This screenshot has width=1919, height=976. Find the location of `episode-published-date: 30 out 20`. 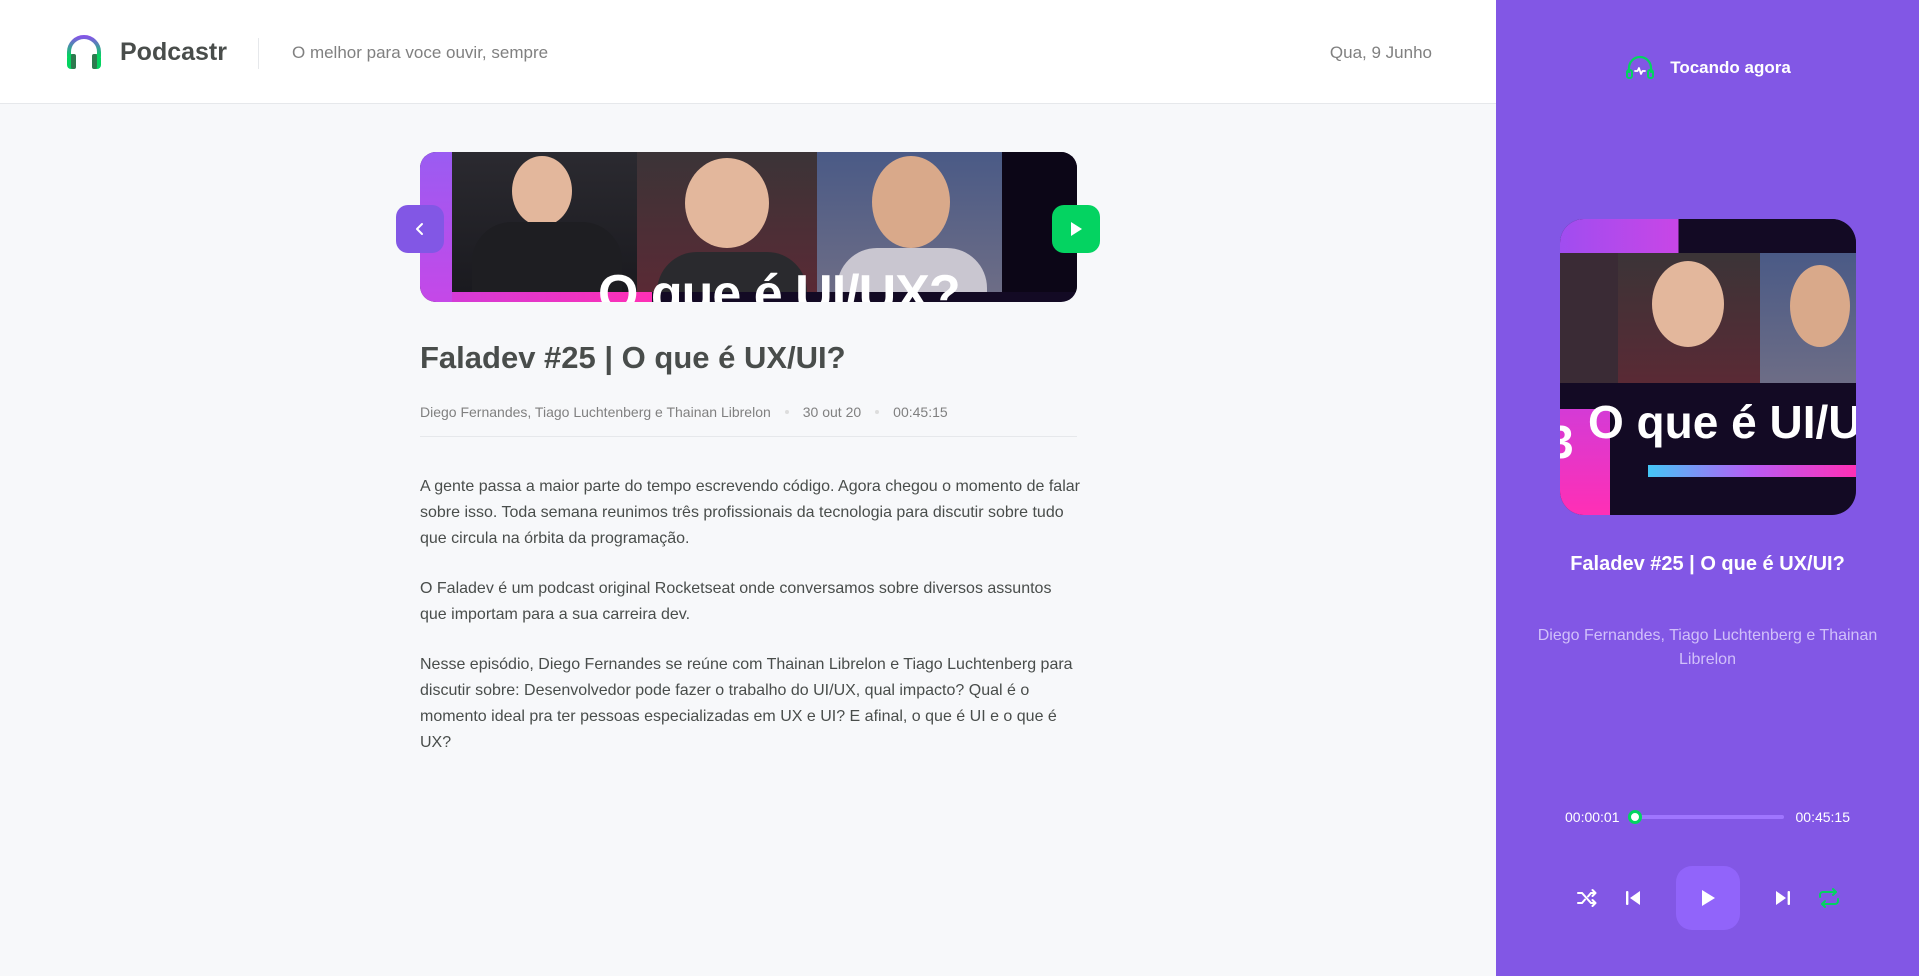

episode-published-date: 30 out 20 is located at coordinates (832, 412).